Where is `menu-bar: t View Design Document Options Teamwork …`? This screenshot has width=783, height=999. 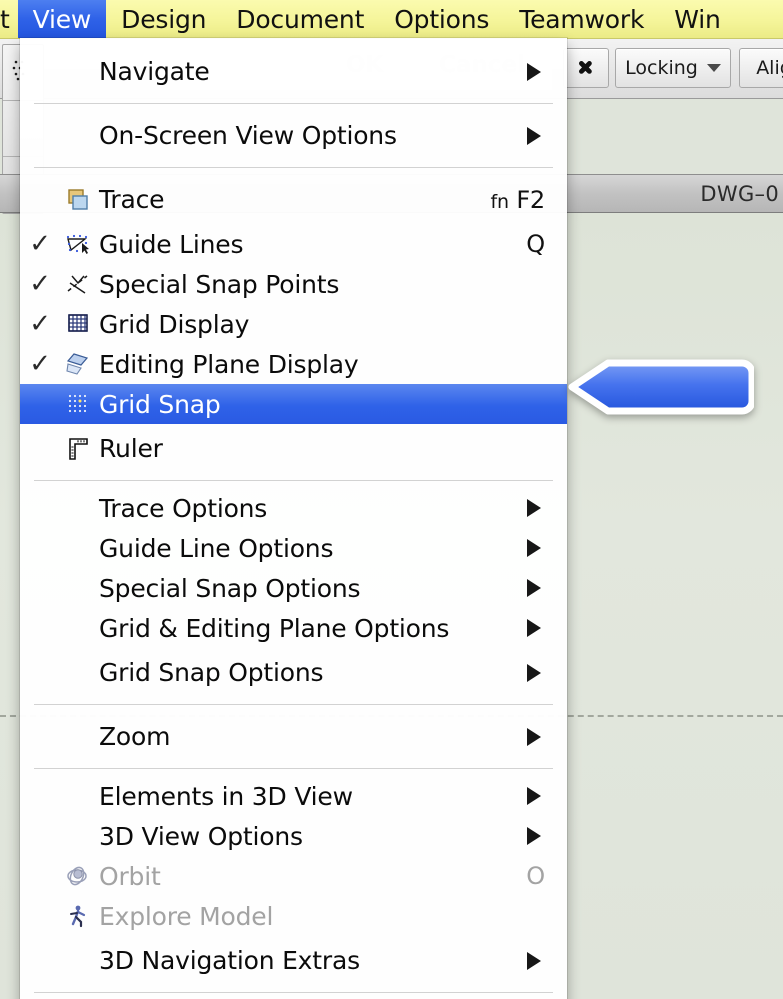 menu-bar: t View Design Document Options Teamwork … is located at coordinates (391, 19).